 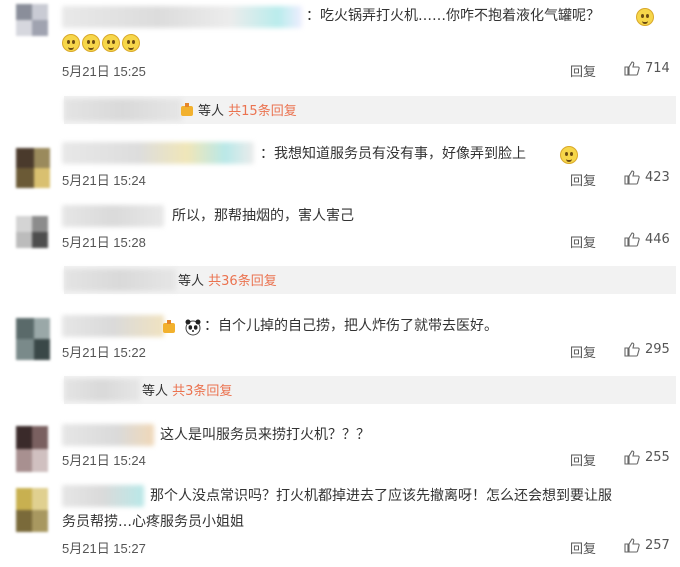 What do you see at coordinates (101, 43) in the screenshot?
I see `emoji-row` at bounding box center [101, 43].